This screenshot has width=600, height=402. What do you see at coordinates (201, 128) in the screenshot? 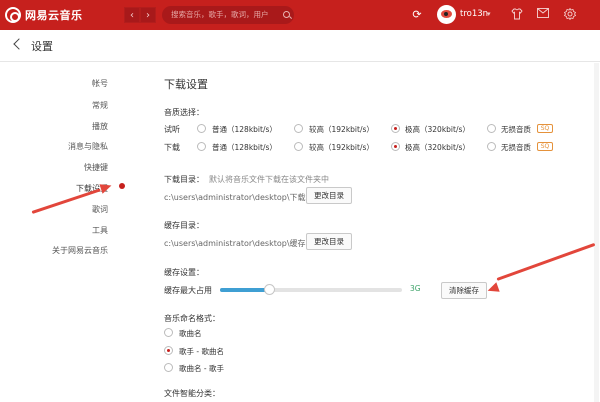
I see `preview-quality-radio-normal` at bounding box center [201, 128].